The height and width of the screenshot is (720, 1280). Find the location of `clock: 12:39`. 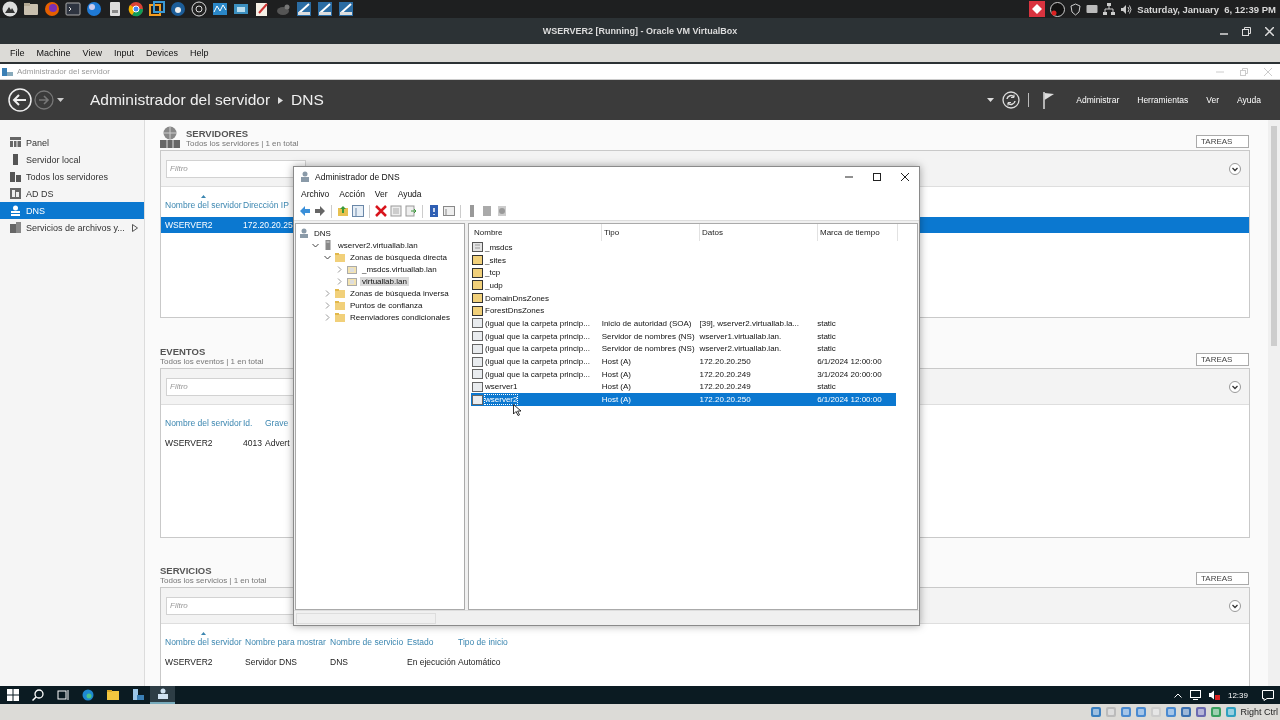

clock: 12:39 is located at coordinates (1237, 695).